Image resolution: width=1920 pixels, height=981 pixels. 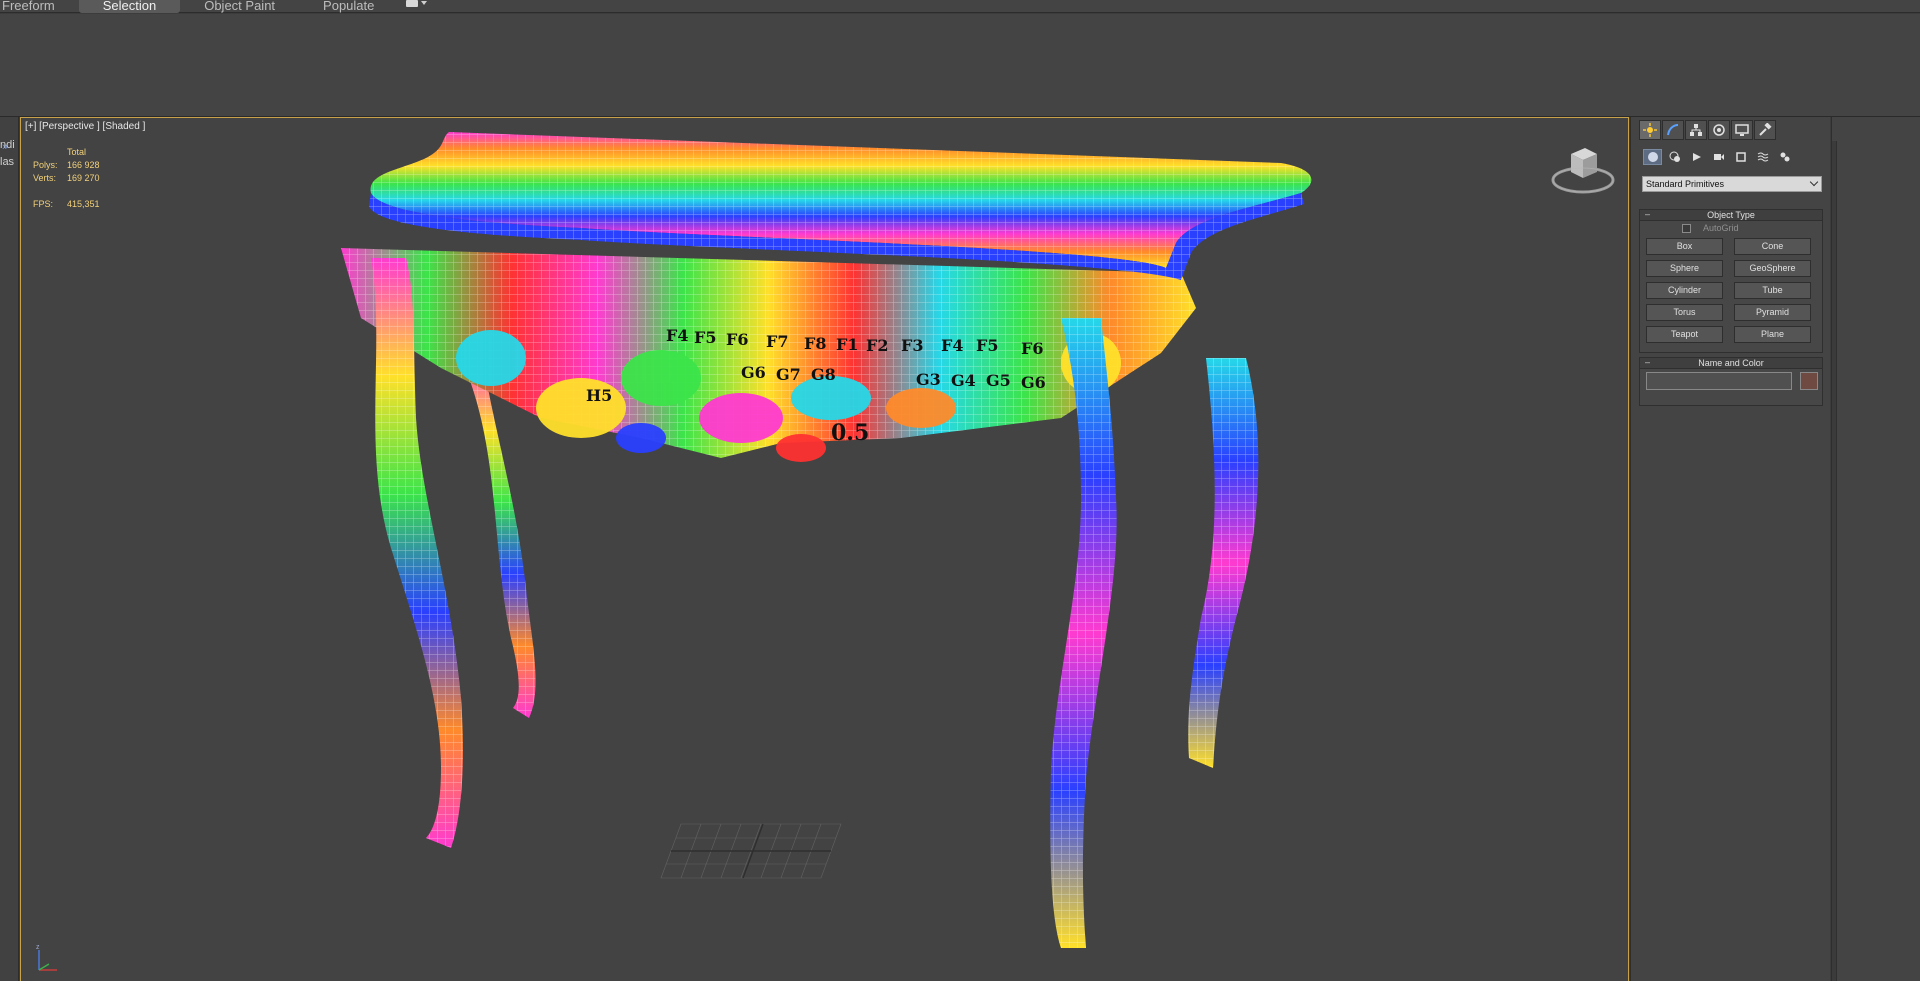 I want to click on helpers-icon, so click(x=1740, y=157).